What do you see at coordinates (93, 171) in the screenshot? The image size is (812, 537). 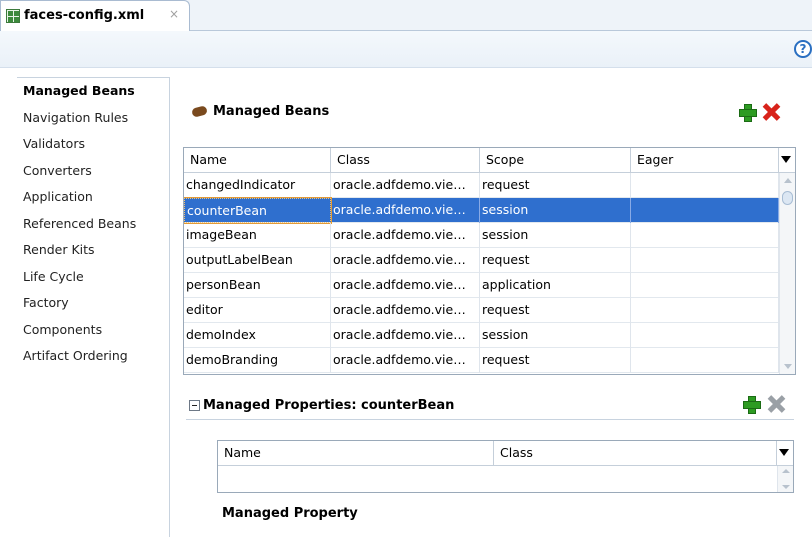 I see `nav-item-converters: Converters` at bounding box center [93, 171].